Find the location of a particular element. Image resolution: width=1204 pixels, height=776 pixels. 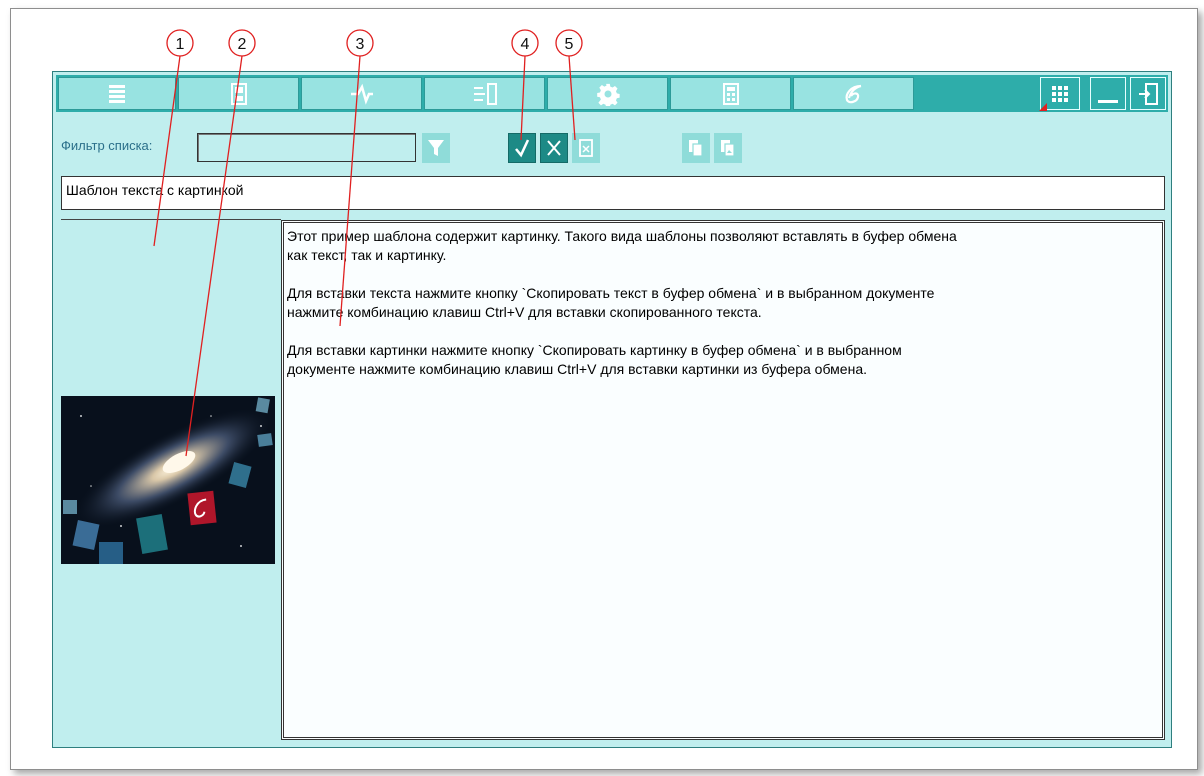

tab-logo is located at coordinates (853, 93).